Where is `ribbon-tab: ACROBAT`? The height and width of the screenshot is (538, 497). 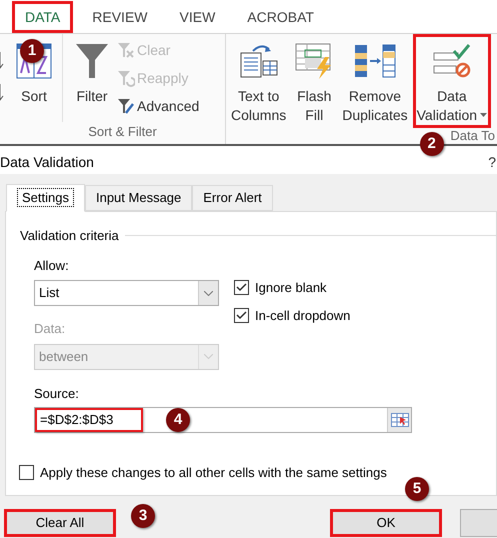
ribbon-tab: ACROBAT is located at coordinates (280, 17).